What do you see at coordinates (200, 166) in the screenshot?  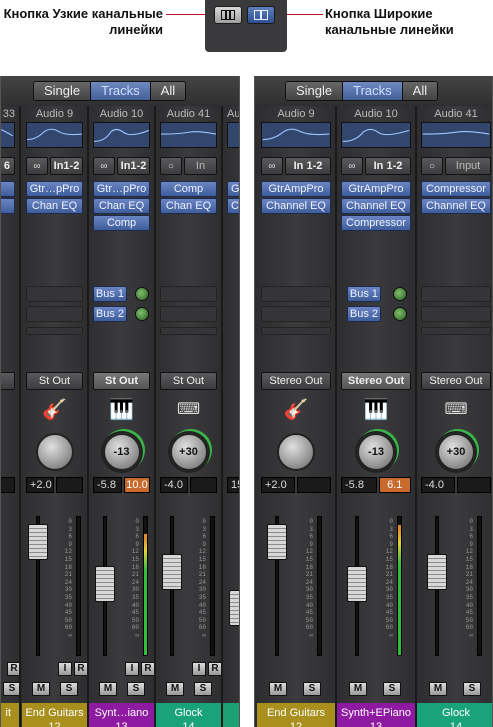 I see `input-slot: In` at bounding box center [200, 166].